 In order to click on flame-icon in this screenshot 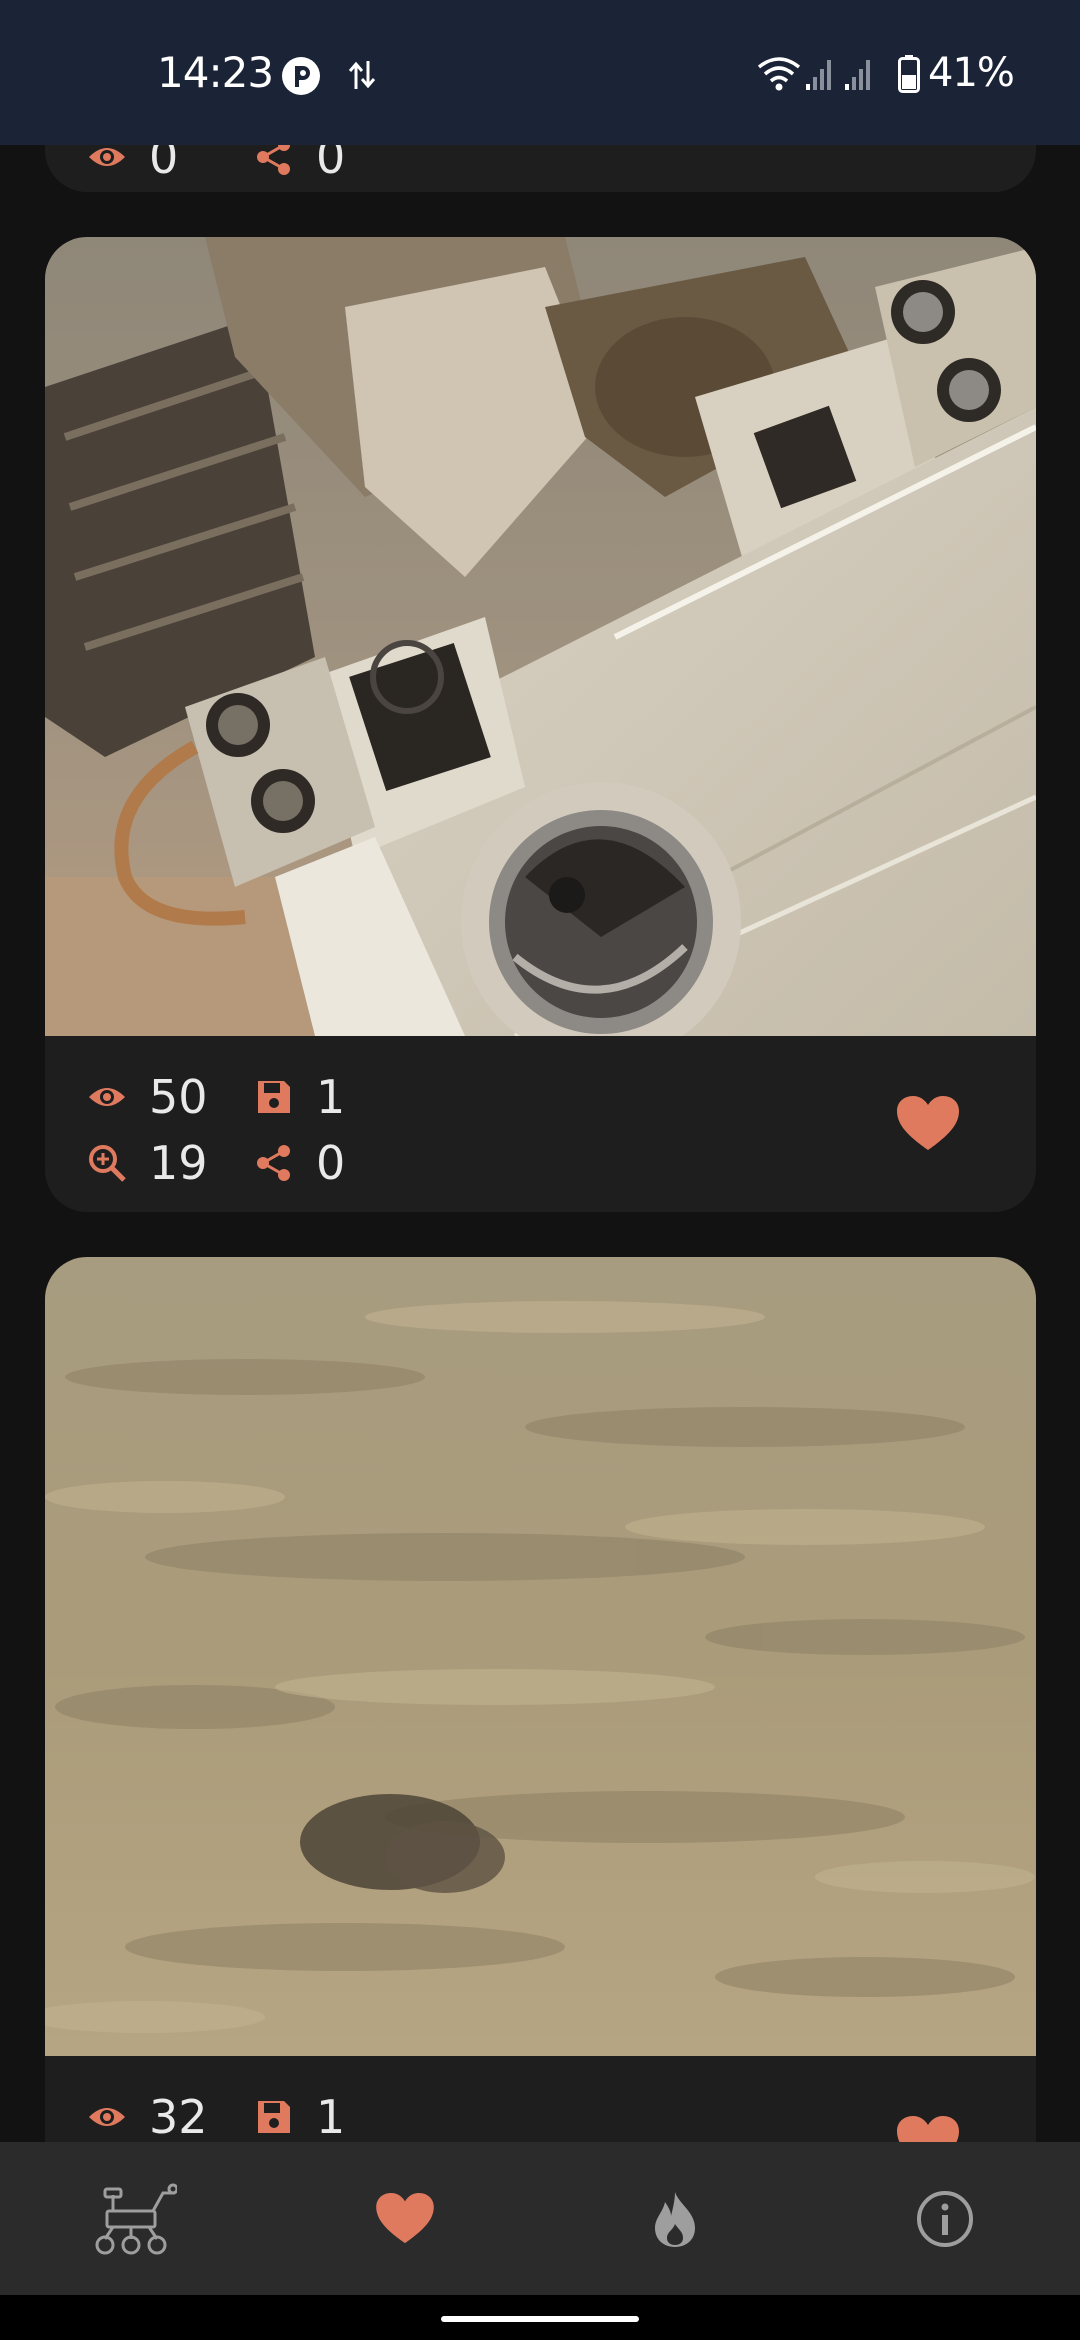, I will do `click(675, 2219)`.